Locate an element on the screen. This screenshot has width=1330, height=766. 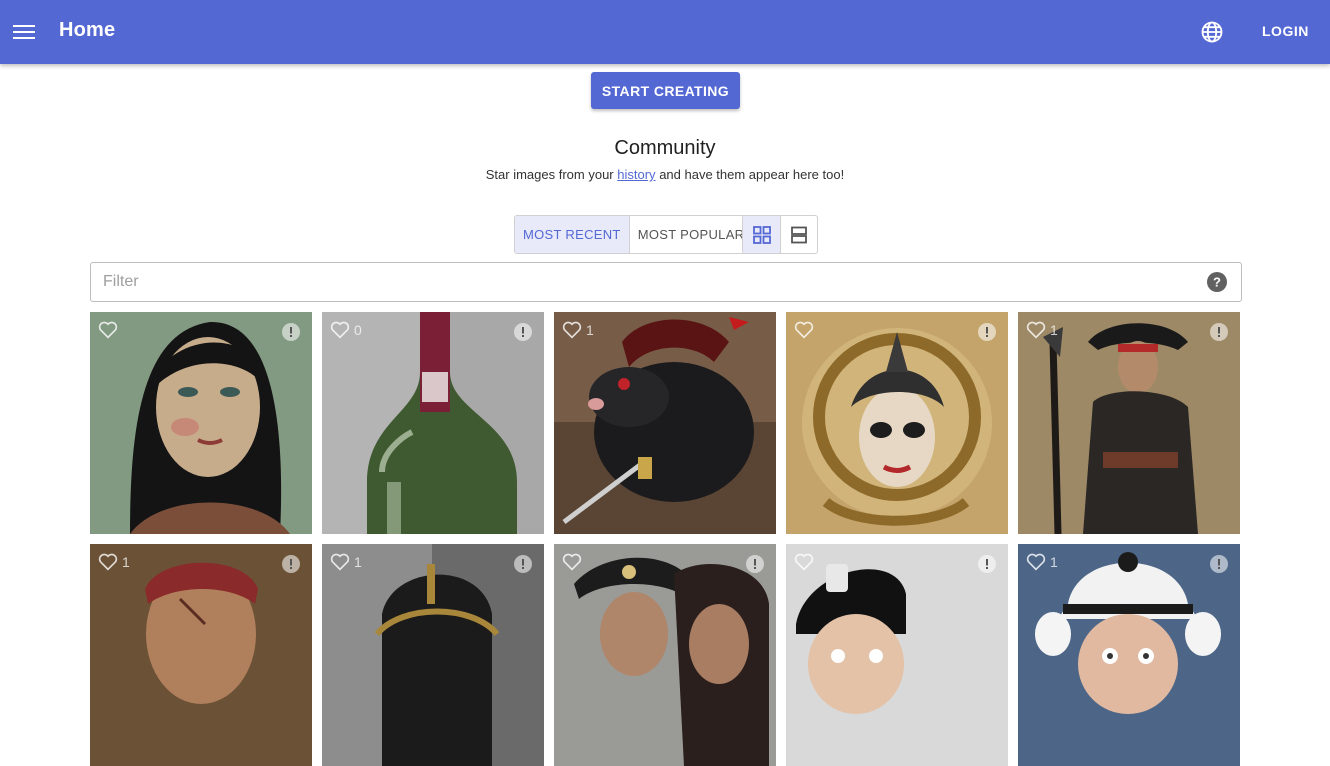
hamburger-menu-icon is located at coordinates (24, 32).